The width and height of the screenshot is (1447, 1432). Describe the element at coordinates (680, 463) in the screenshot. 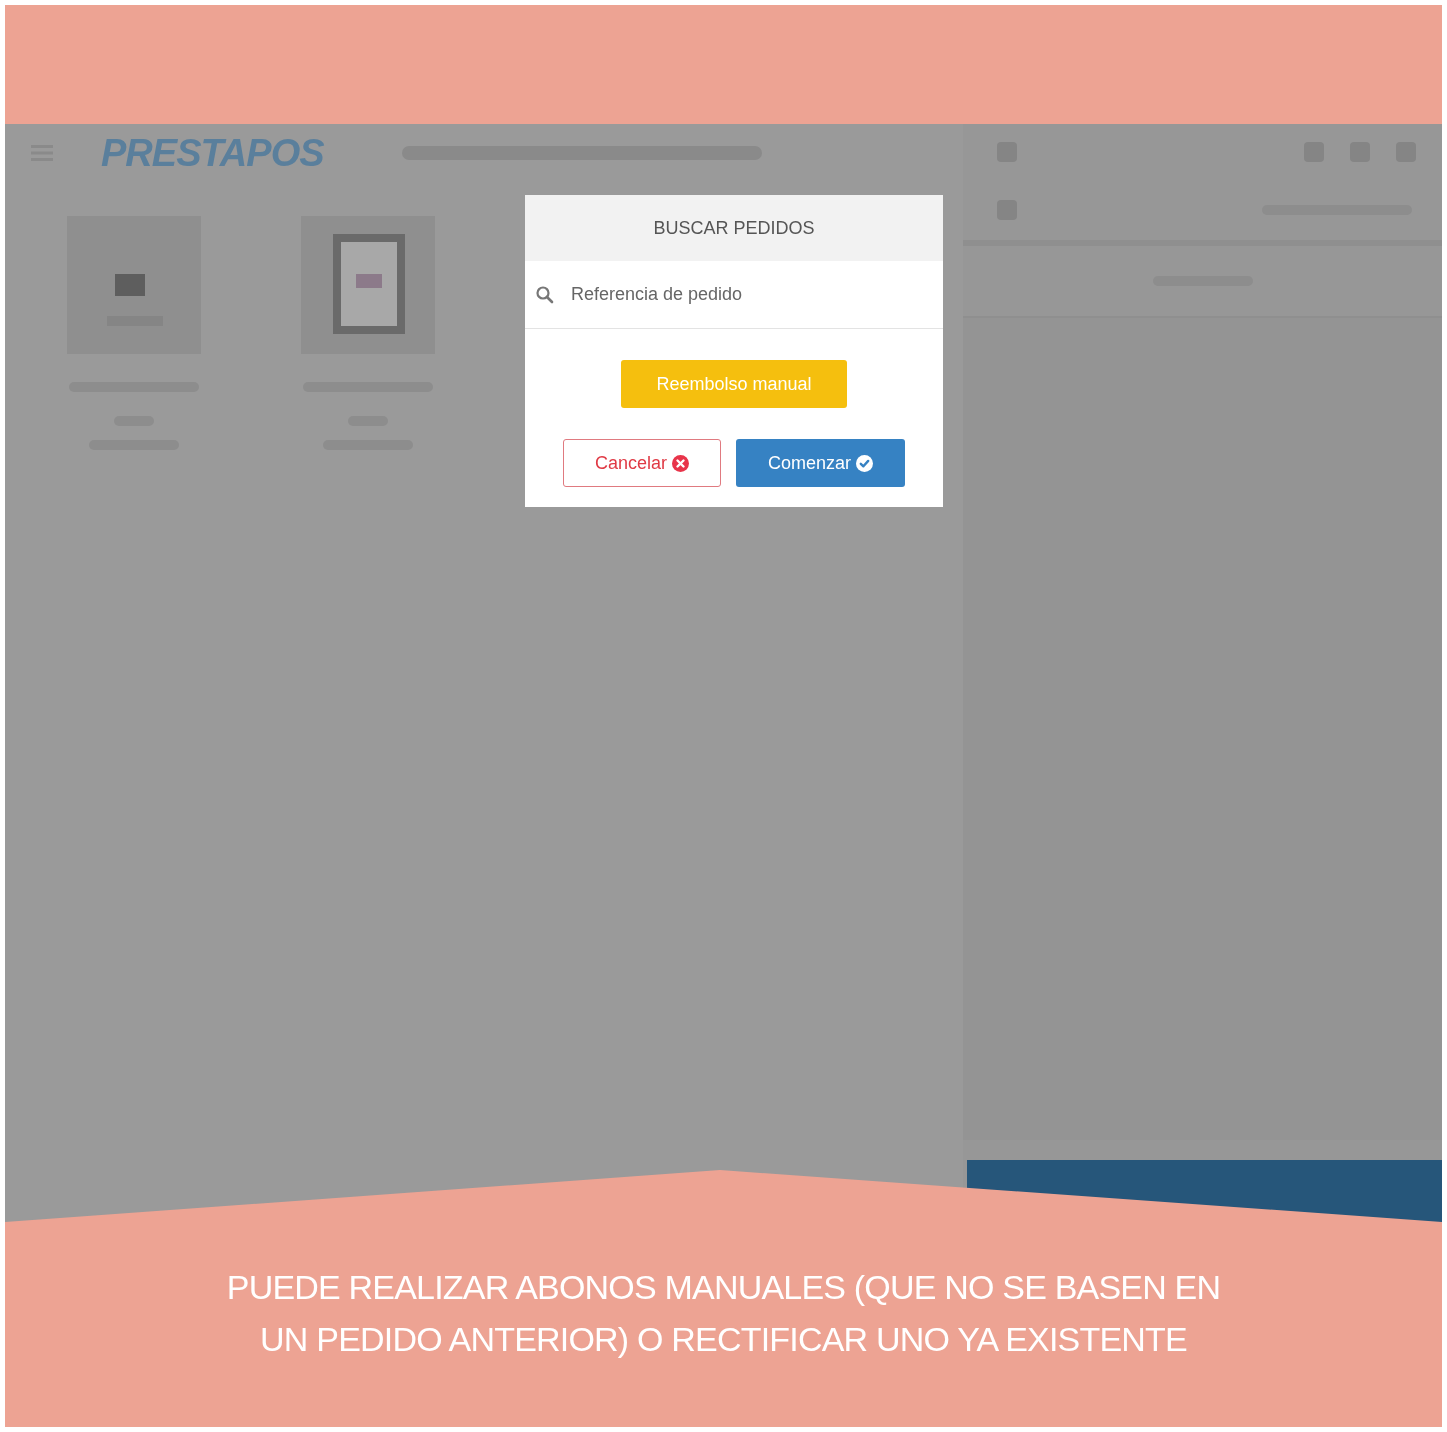

I see `close-icon` at that location.